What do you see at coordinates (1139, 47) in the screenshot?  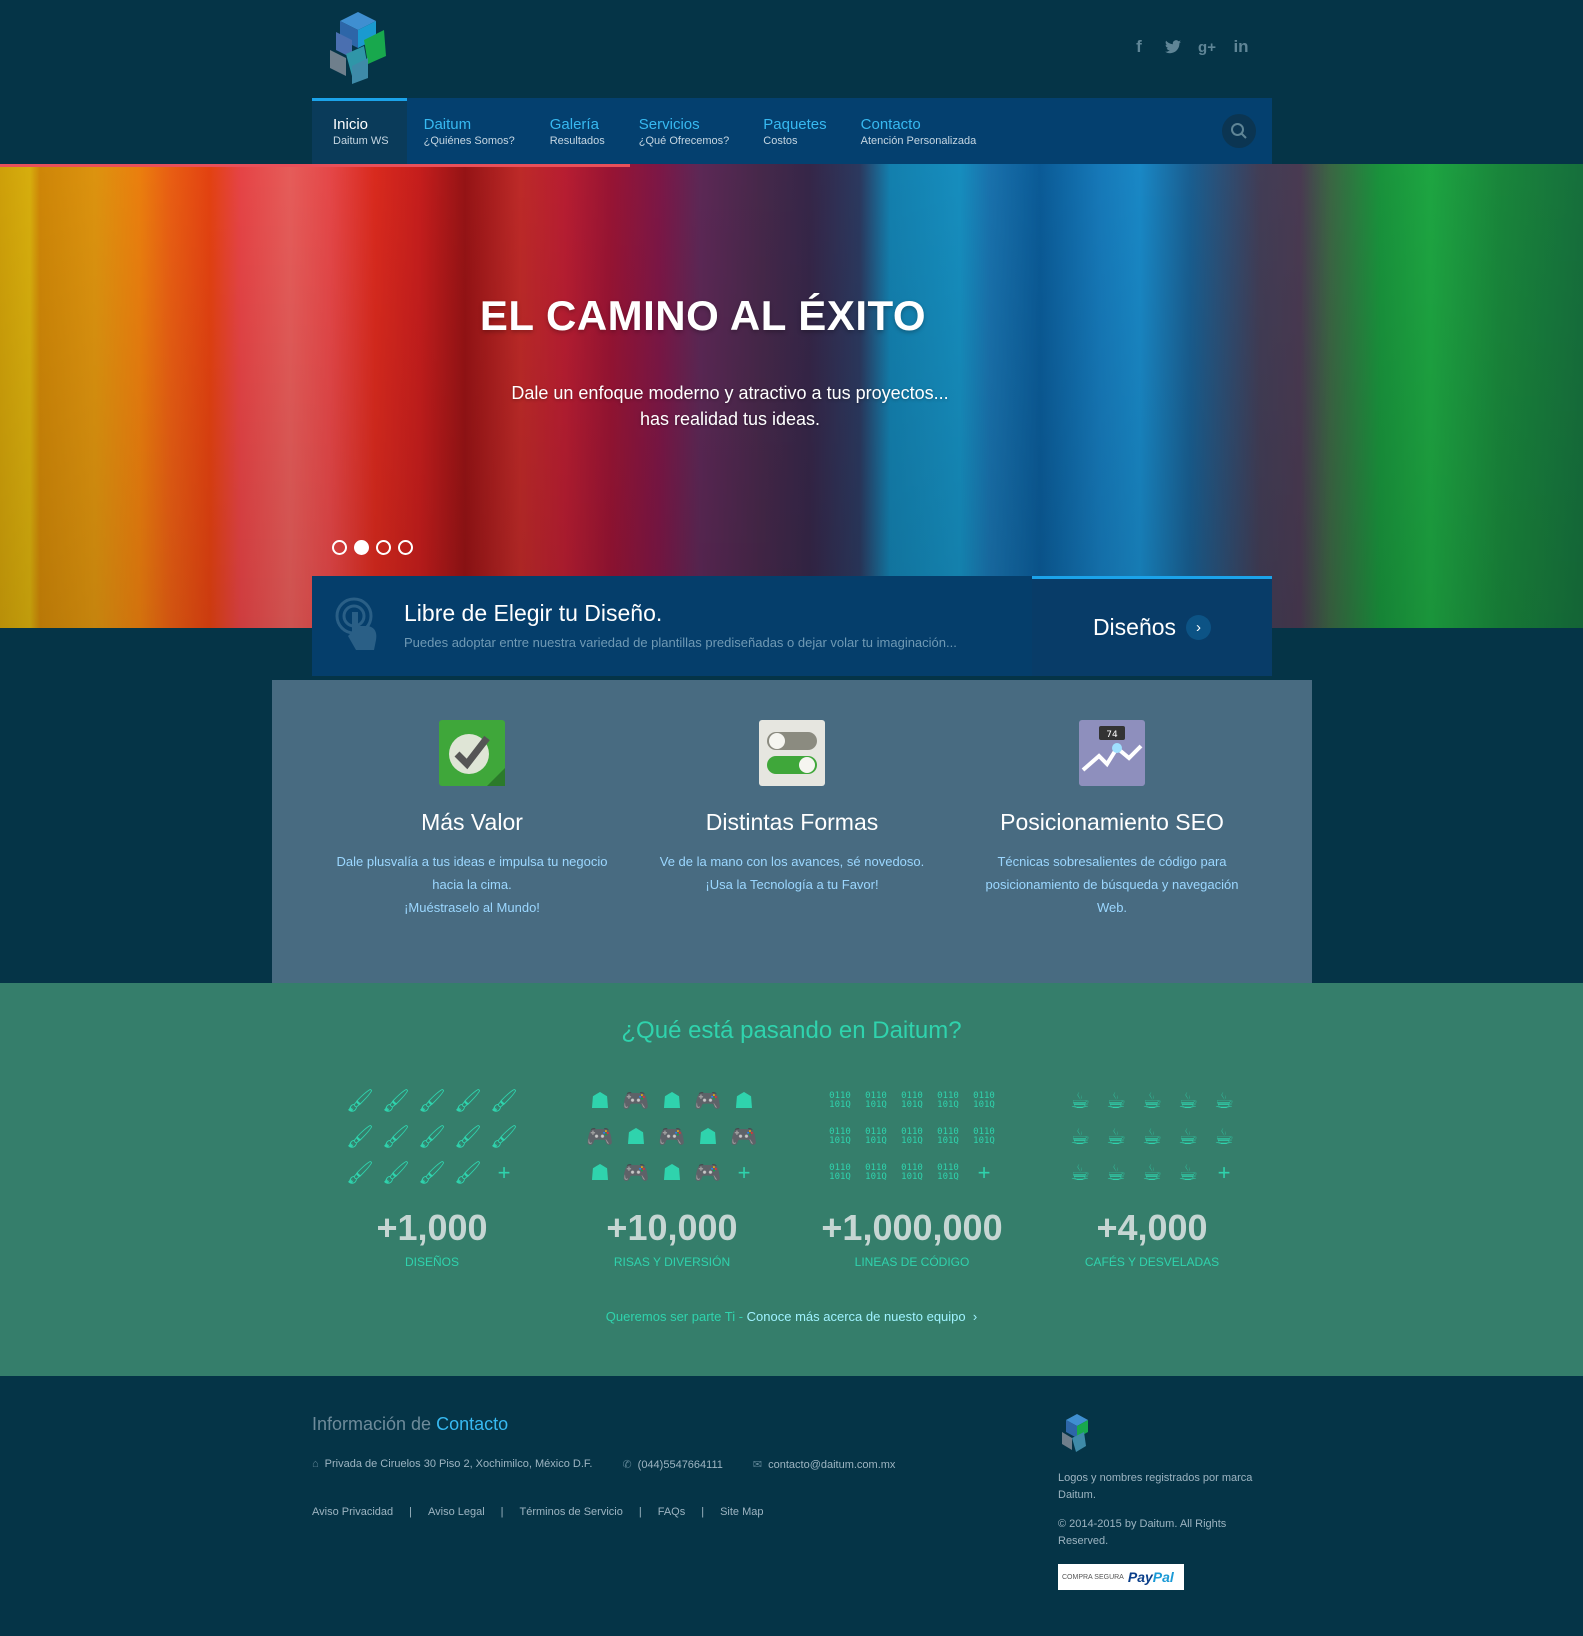 I see `facebook-icon: f` at bounding box center [1139, 47].